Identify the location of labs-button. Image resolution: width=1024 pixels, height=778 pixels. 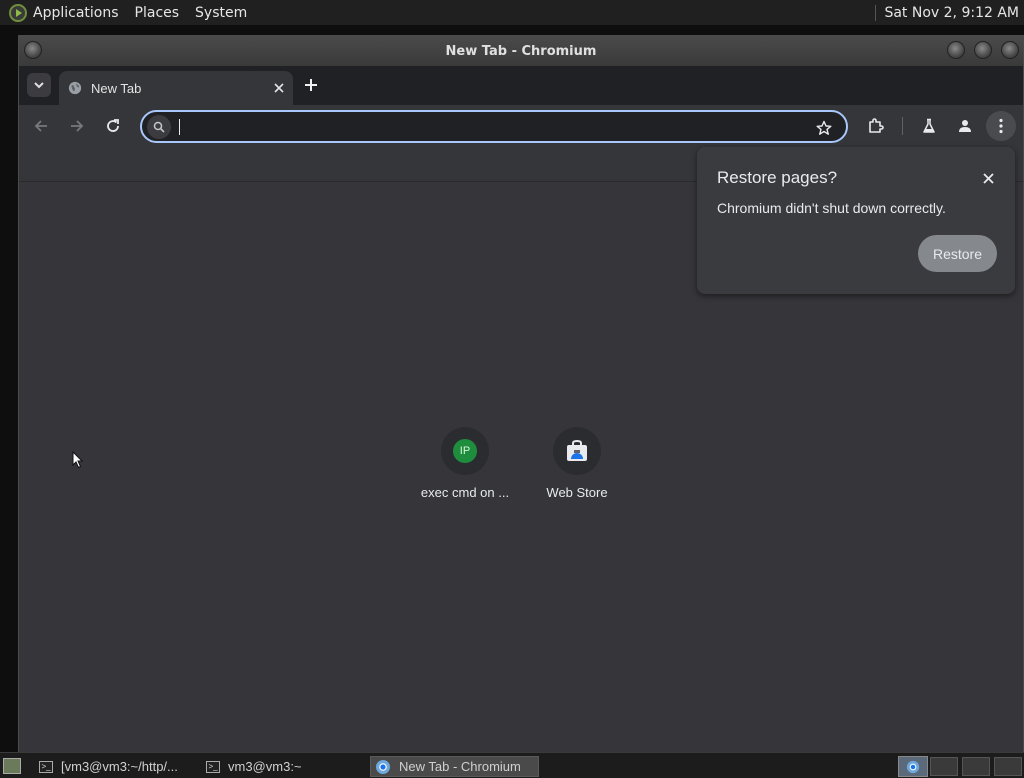
(929, 126).